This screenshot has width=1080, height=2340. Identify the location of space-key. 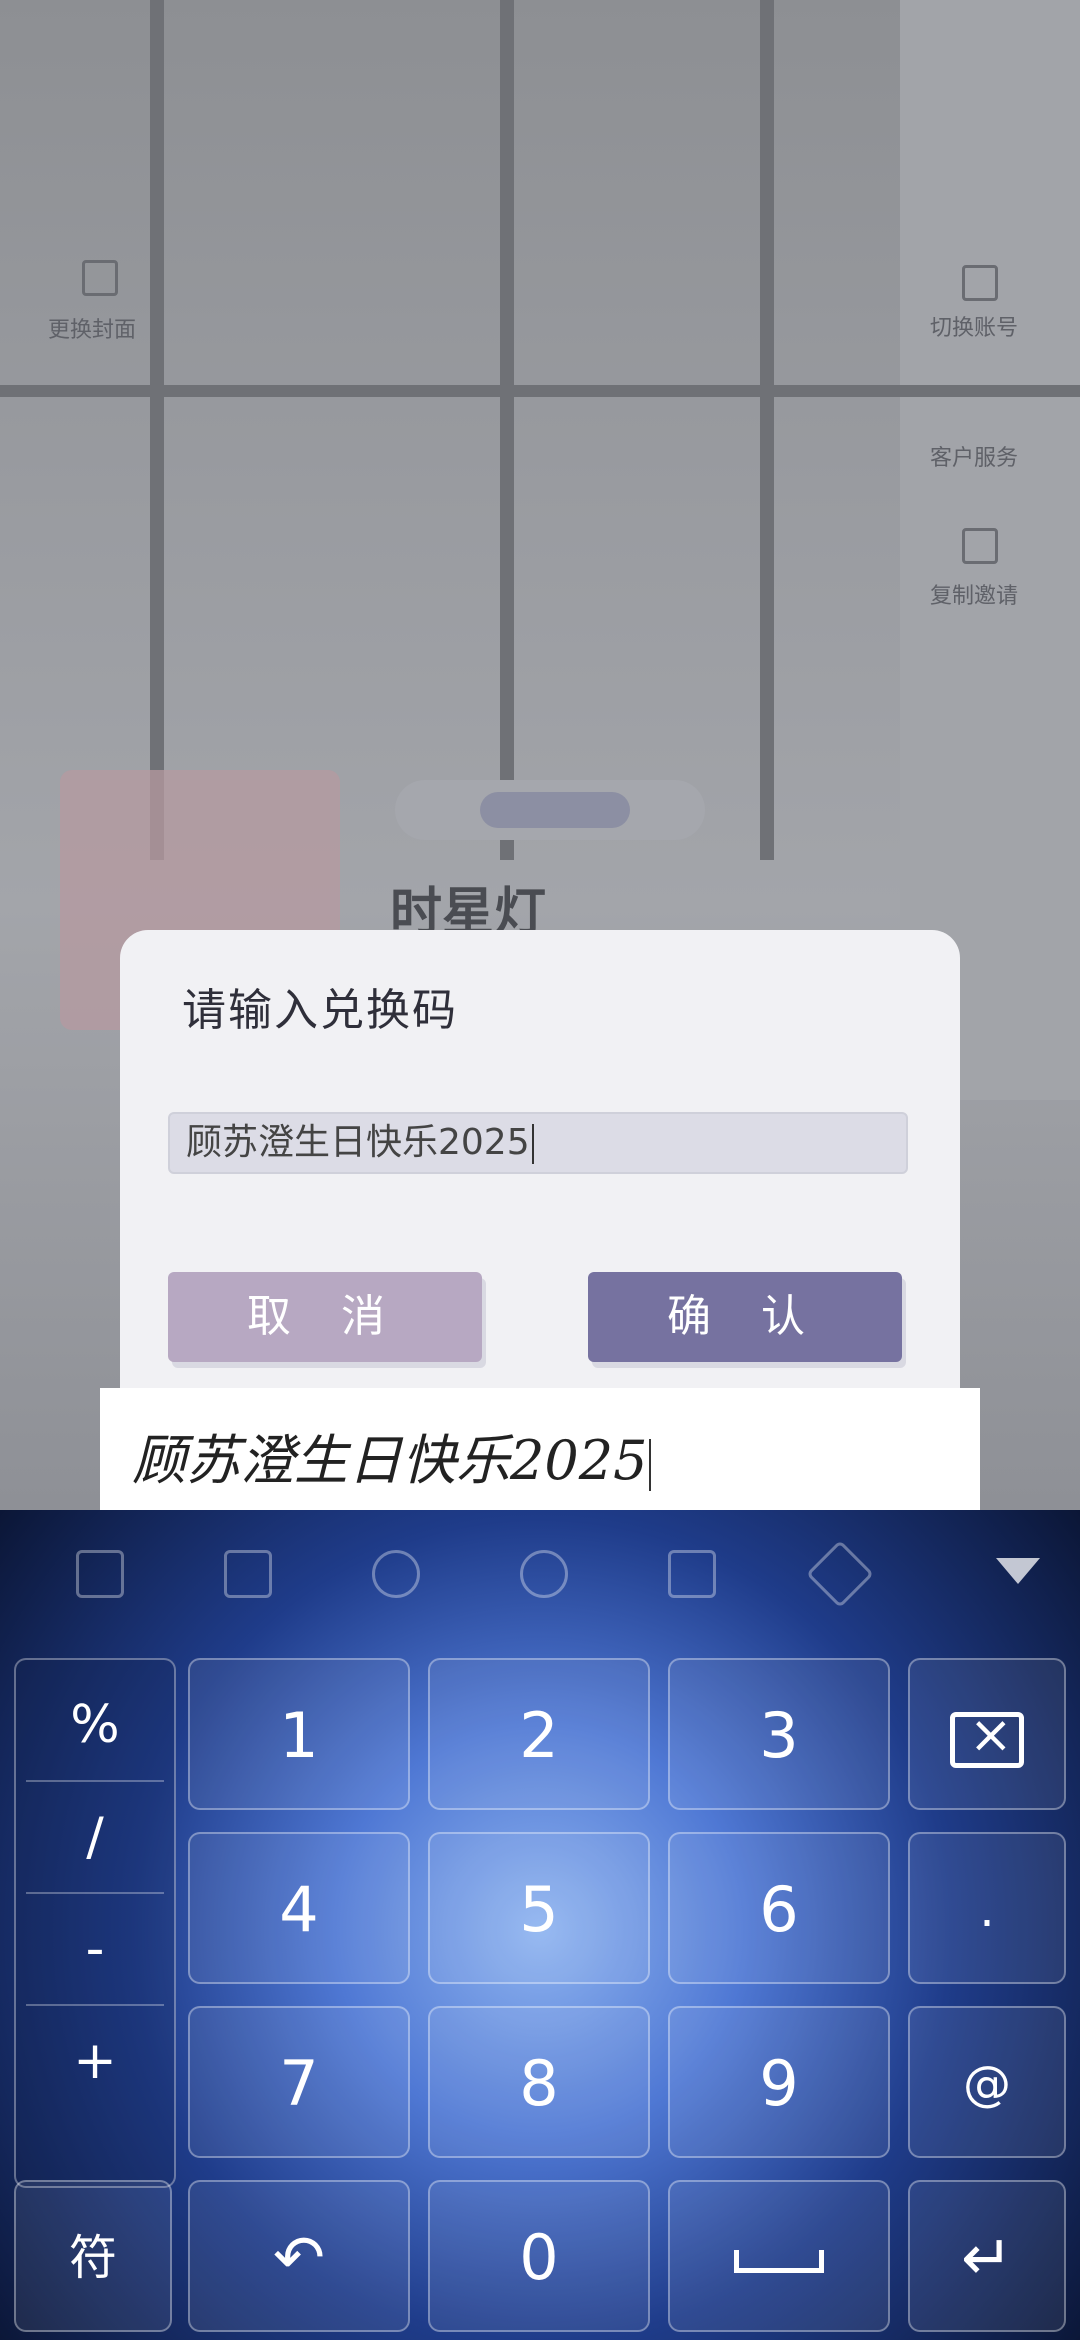
(779, 2256).